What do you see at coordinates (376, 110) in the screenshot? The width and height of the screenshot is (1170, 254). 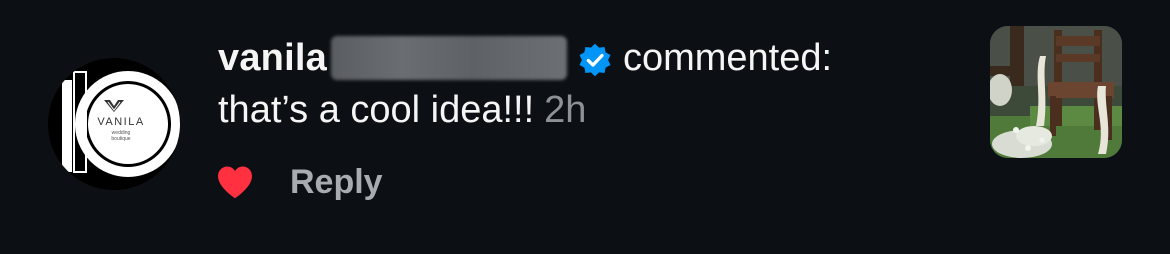 I see `comment-text: that’s a cool idea!!!` at bounding box center [376, 110].